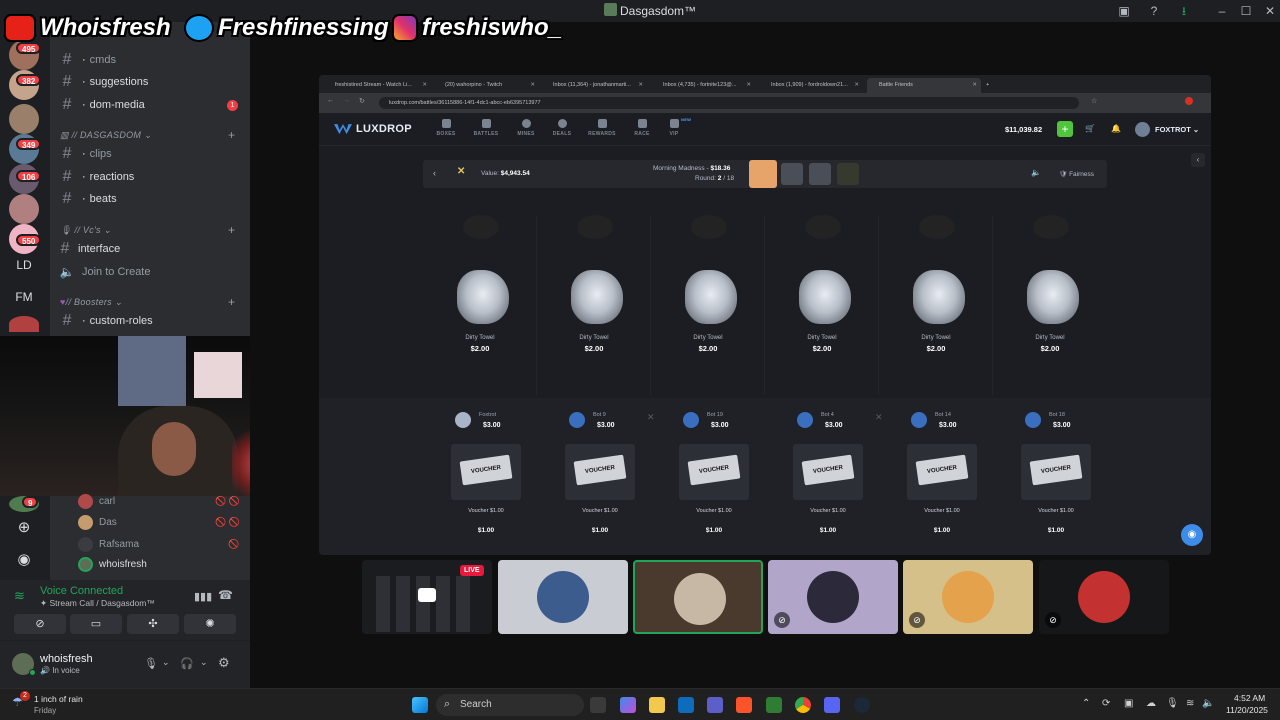 The height and width of the screenshot is (720, 1280). Describe the element at coordinates (1189, 101) in the screenshot. I see `profile-icon` at that location.